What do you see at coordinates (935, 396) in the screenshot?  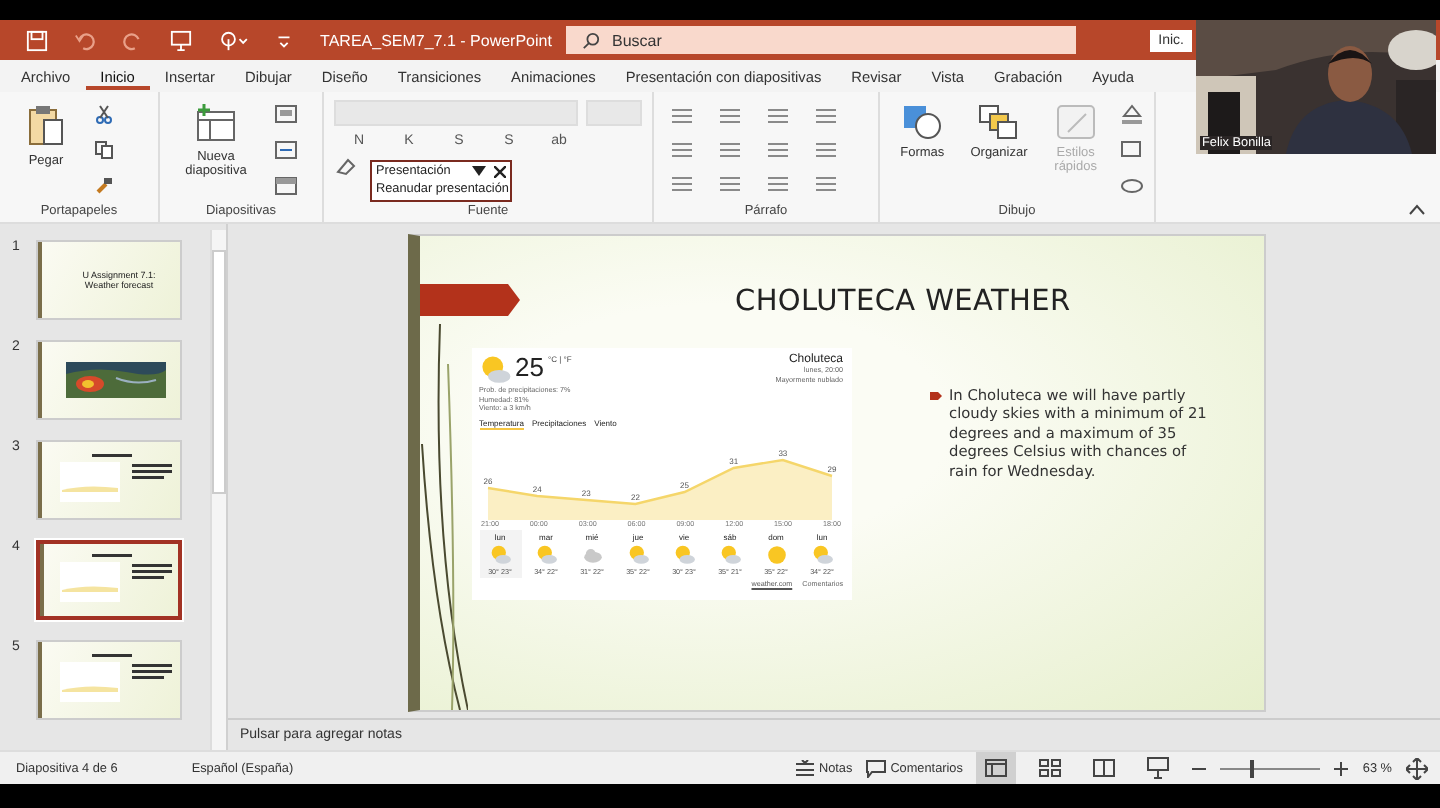 I see `bullet-icon` at bounding box center [935, 396].